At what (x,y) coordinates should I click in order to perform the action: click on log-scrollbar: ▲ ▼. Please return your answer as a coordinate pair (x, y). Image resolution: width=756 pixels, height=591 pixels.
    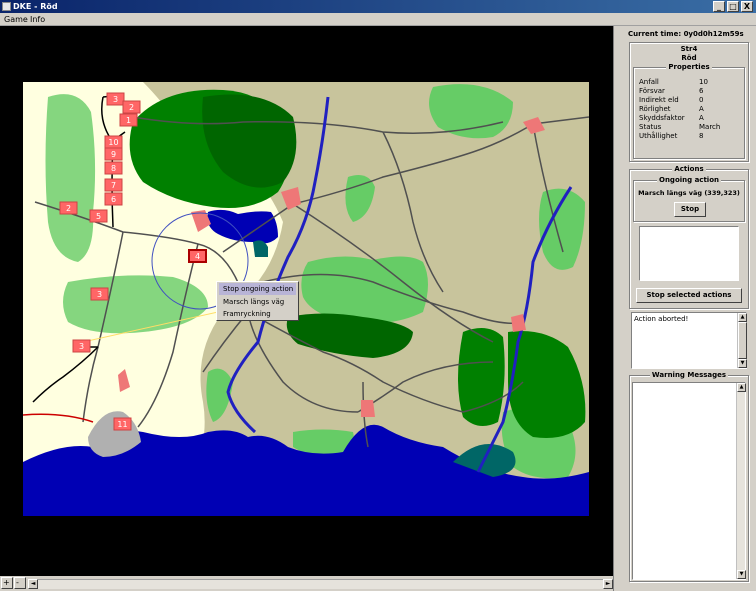
    Looking at the image, I should click on (742, 340).